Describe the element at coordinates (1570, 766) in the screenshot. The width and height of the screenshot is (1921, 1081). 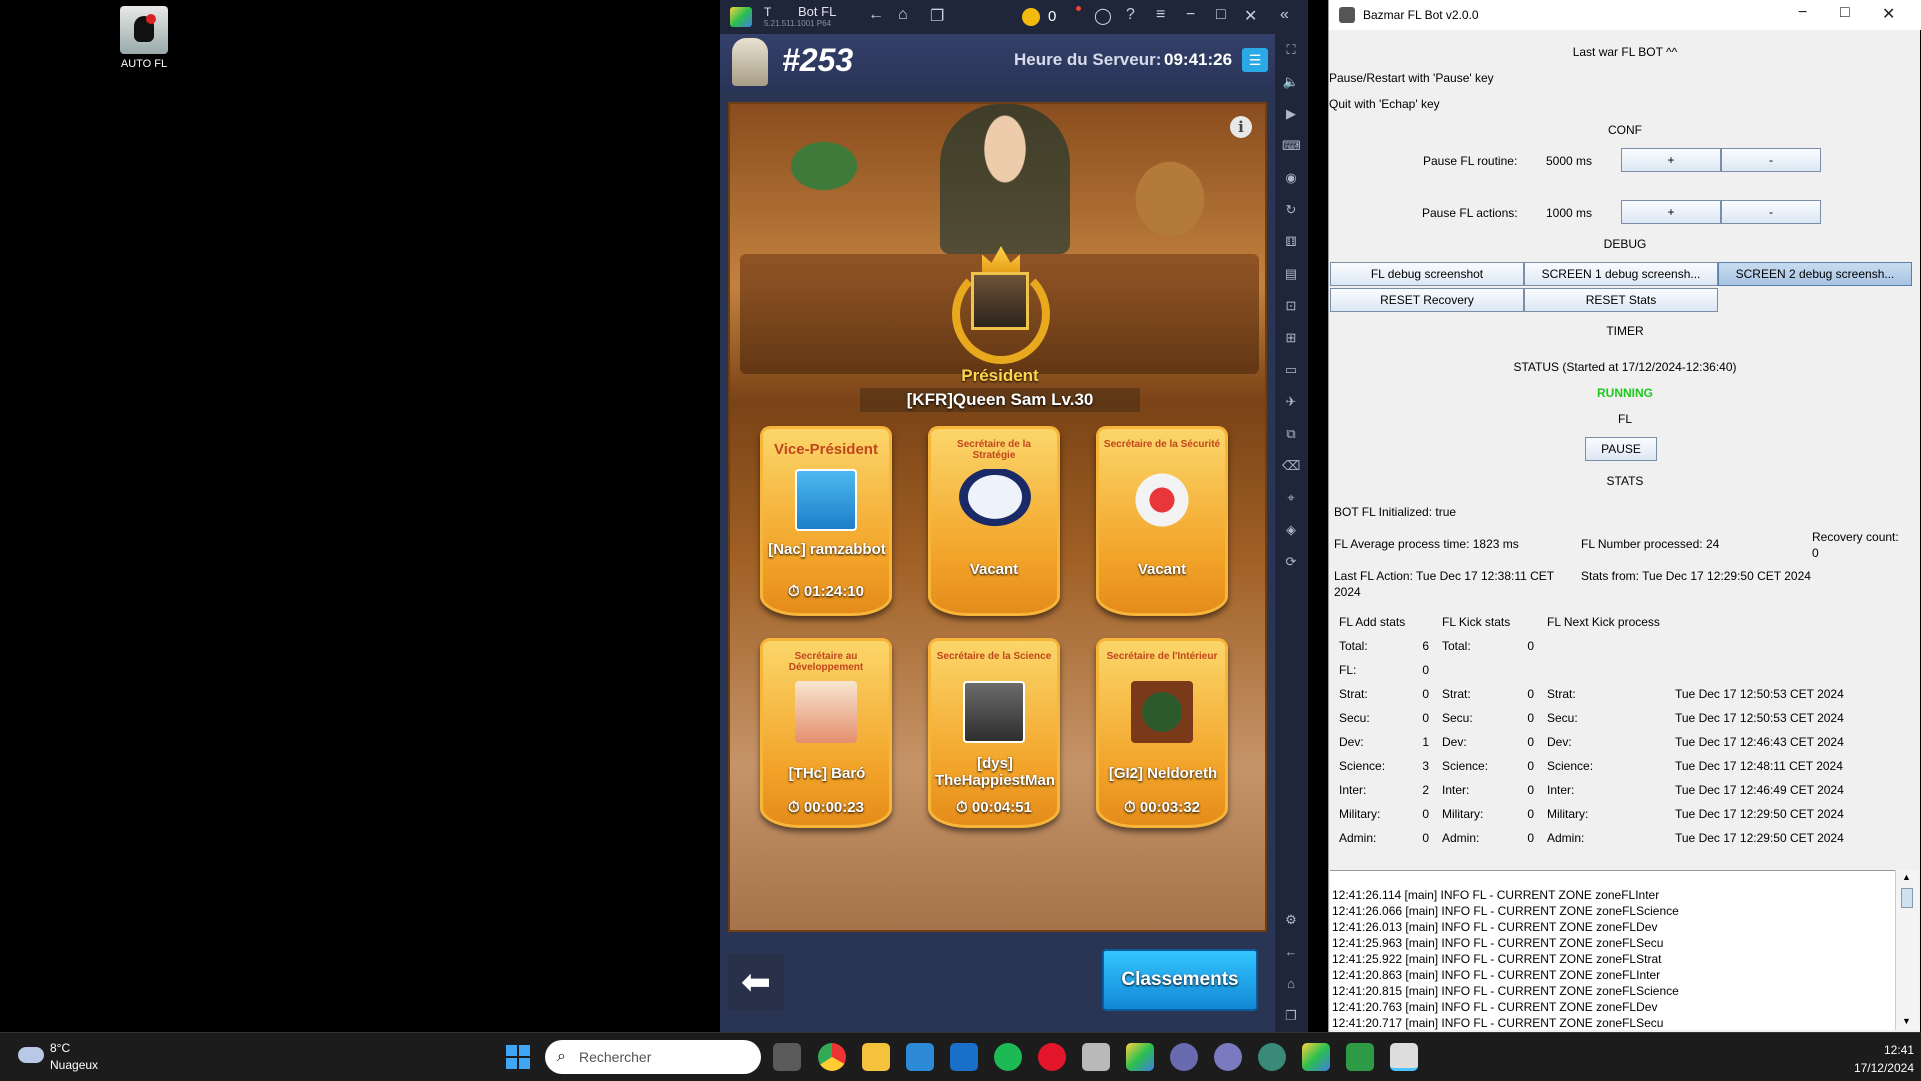
I see `stats-row-label: Science:` at that location.